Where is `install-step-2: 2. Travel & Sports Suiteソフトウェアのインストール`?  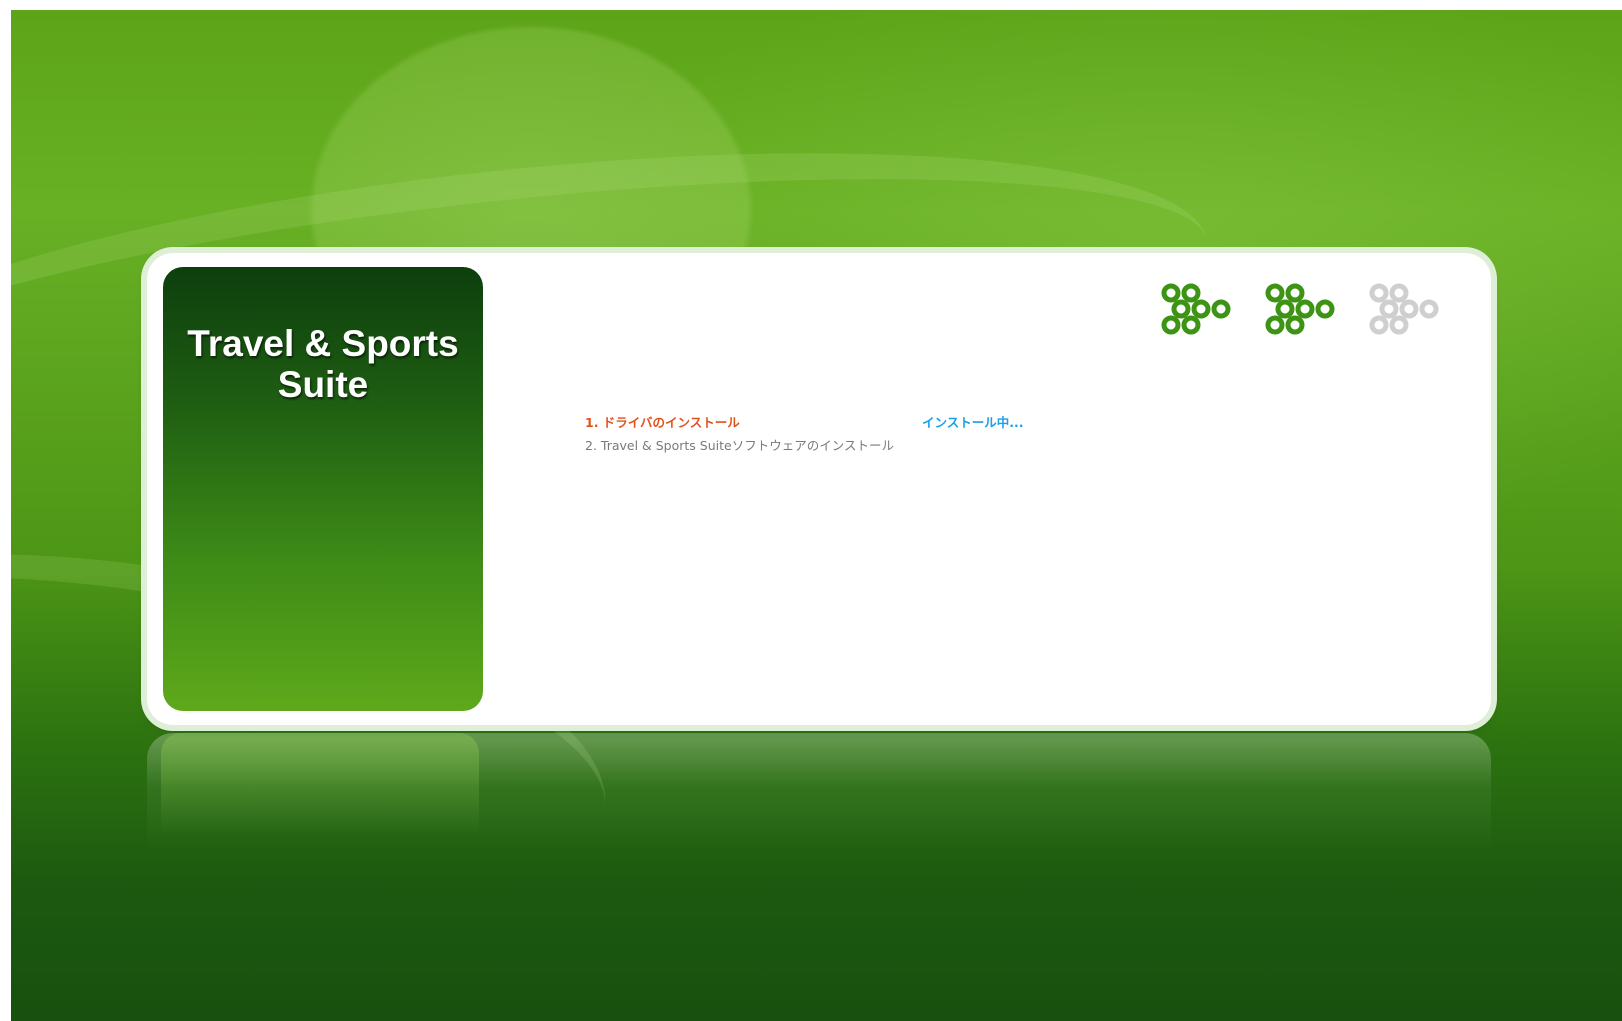 install-step-2: 2. Travel & Sports Suiteソフトウェアのインストール is located at coordinates (739, 445).